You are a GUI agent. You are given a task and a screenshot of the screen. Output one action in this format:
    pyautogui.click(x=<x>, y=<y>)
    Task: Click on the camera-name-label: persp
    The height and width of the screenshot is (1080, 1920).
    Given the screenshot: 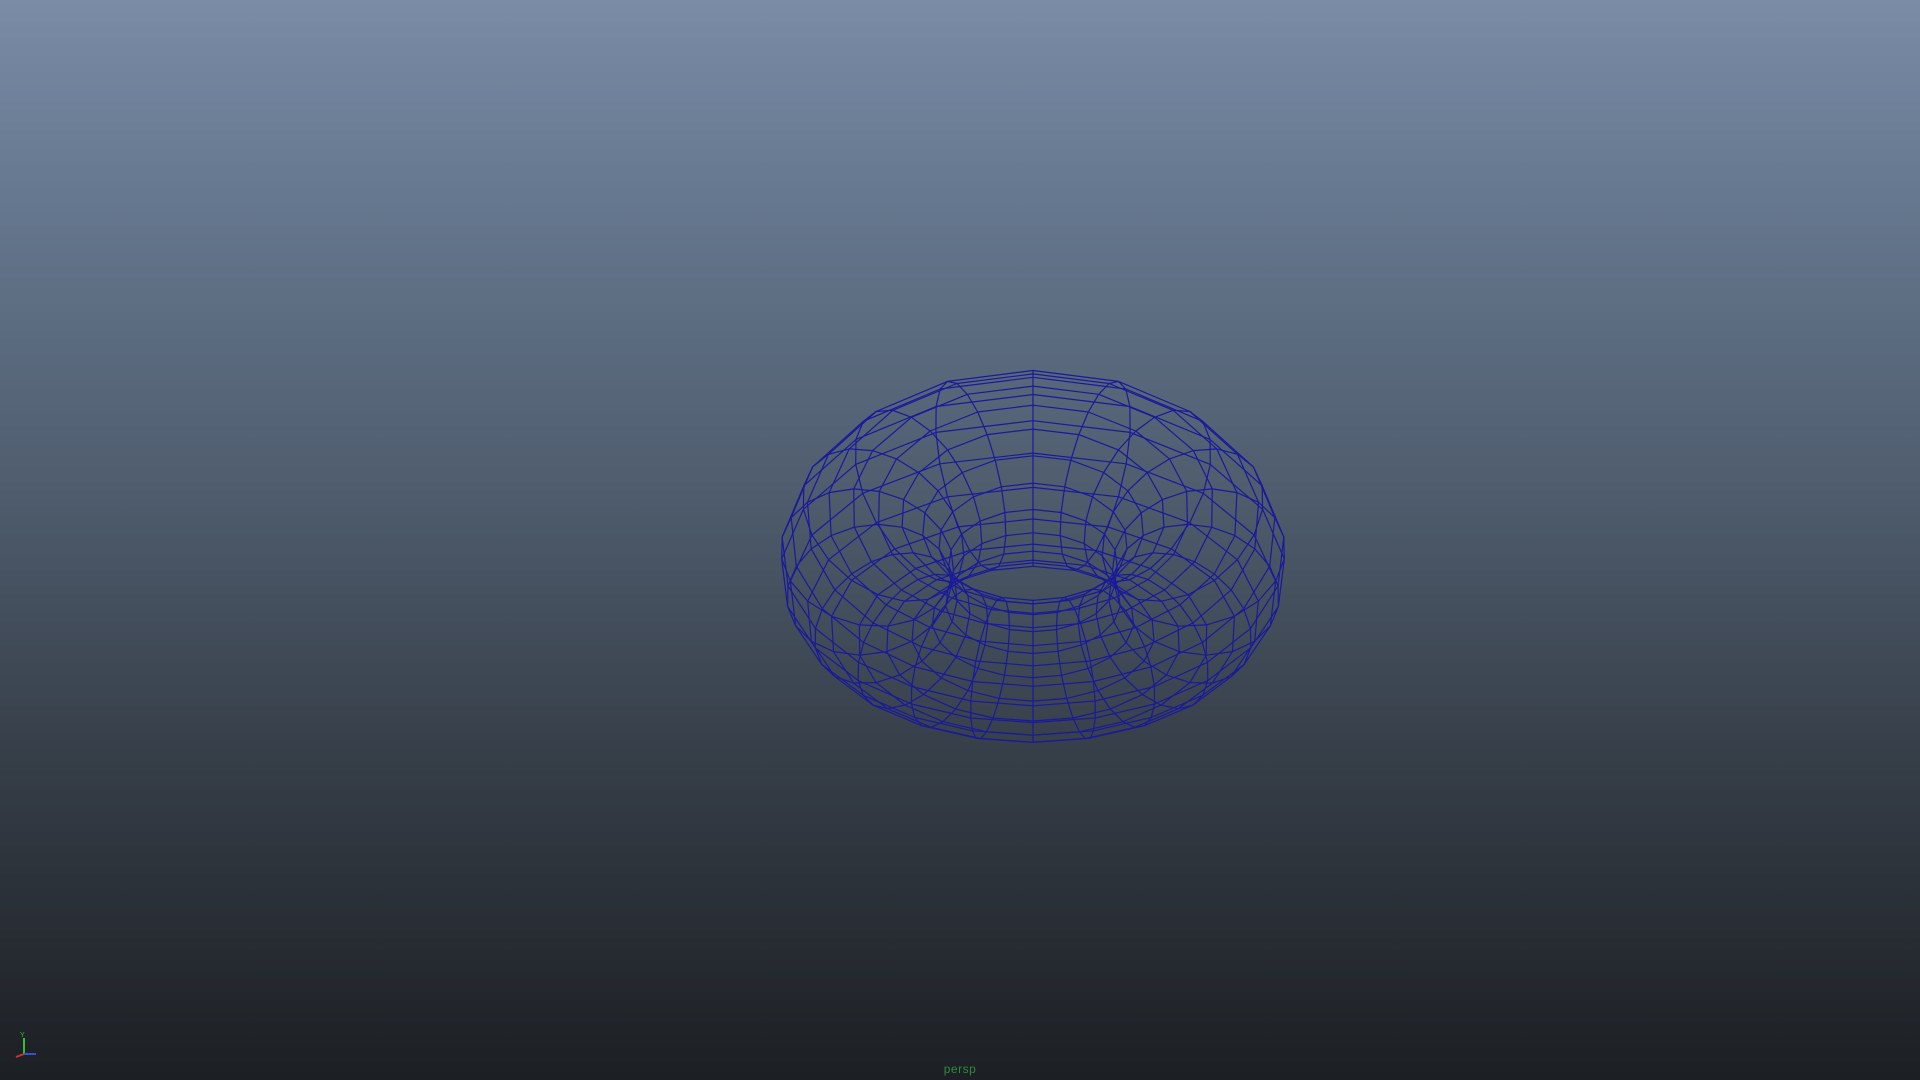 What is the action you would take?
    pyautogui.click(x=960, y=1069)
    